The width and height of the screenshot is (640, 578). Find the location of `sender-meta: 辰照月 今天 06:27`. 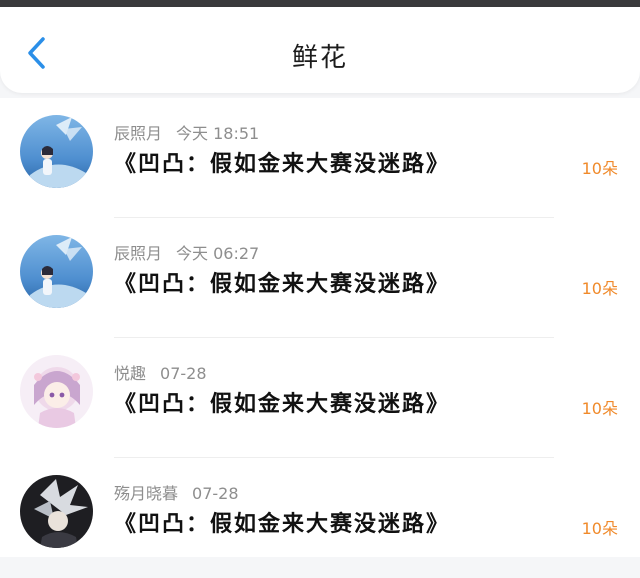

sender-meta: 辰照月 今天 06:27 is located at coordinates (186, 252).